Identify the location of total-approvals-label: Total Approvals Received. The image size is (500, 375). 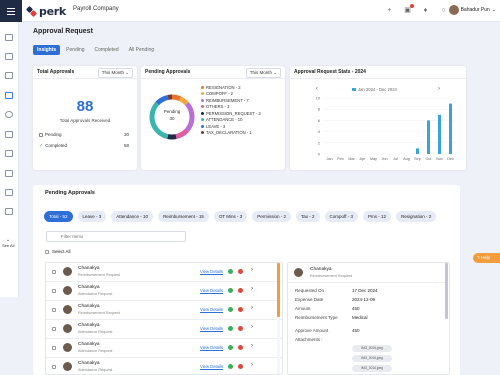
(85, 120).